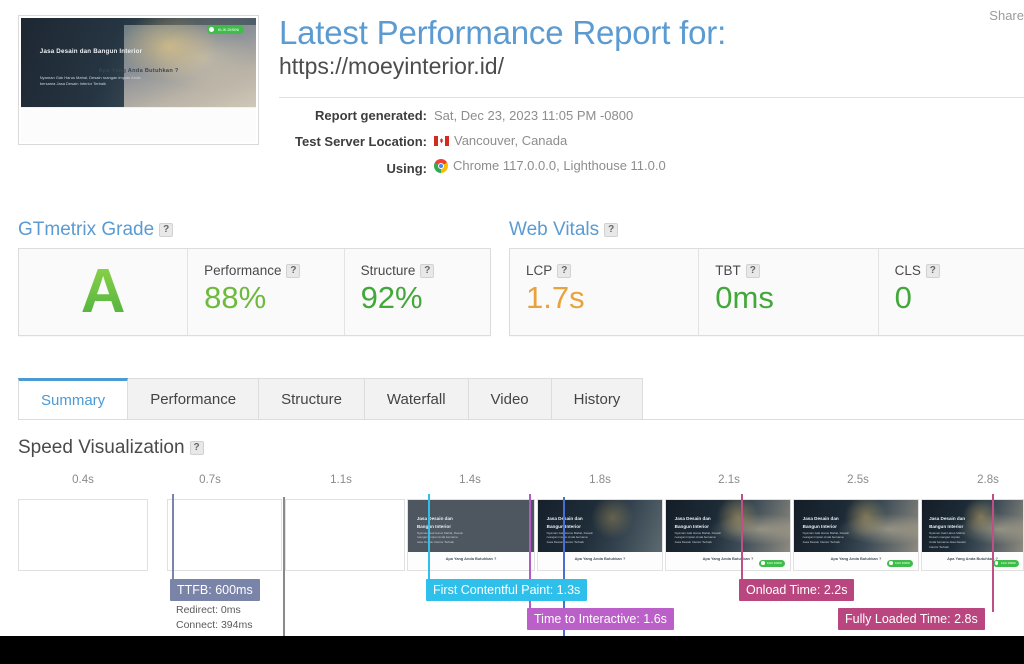 The width and height of the screenshot is (1024, 664). I want to click on metadata-value: Vancouver, Canada, so click(500, 140).